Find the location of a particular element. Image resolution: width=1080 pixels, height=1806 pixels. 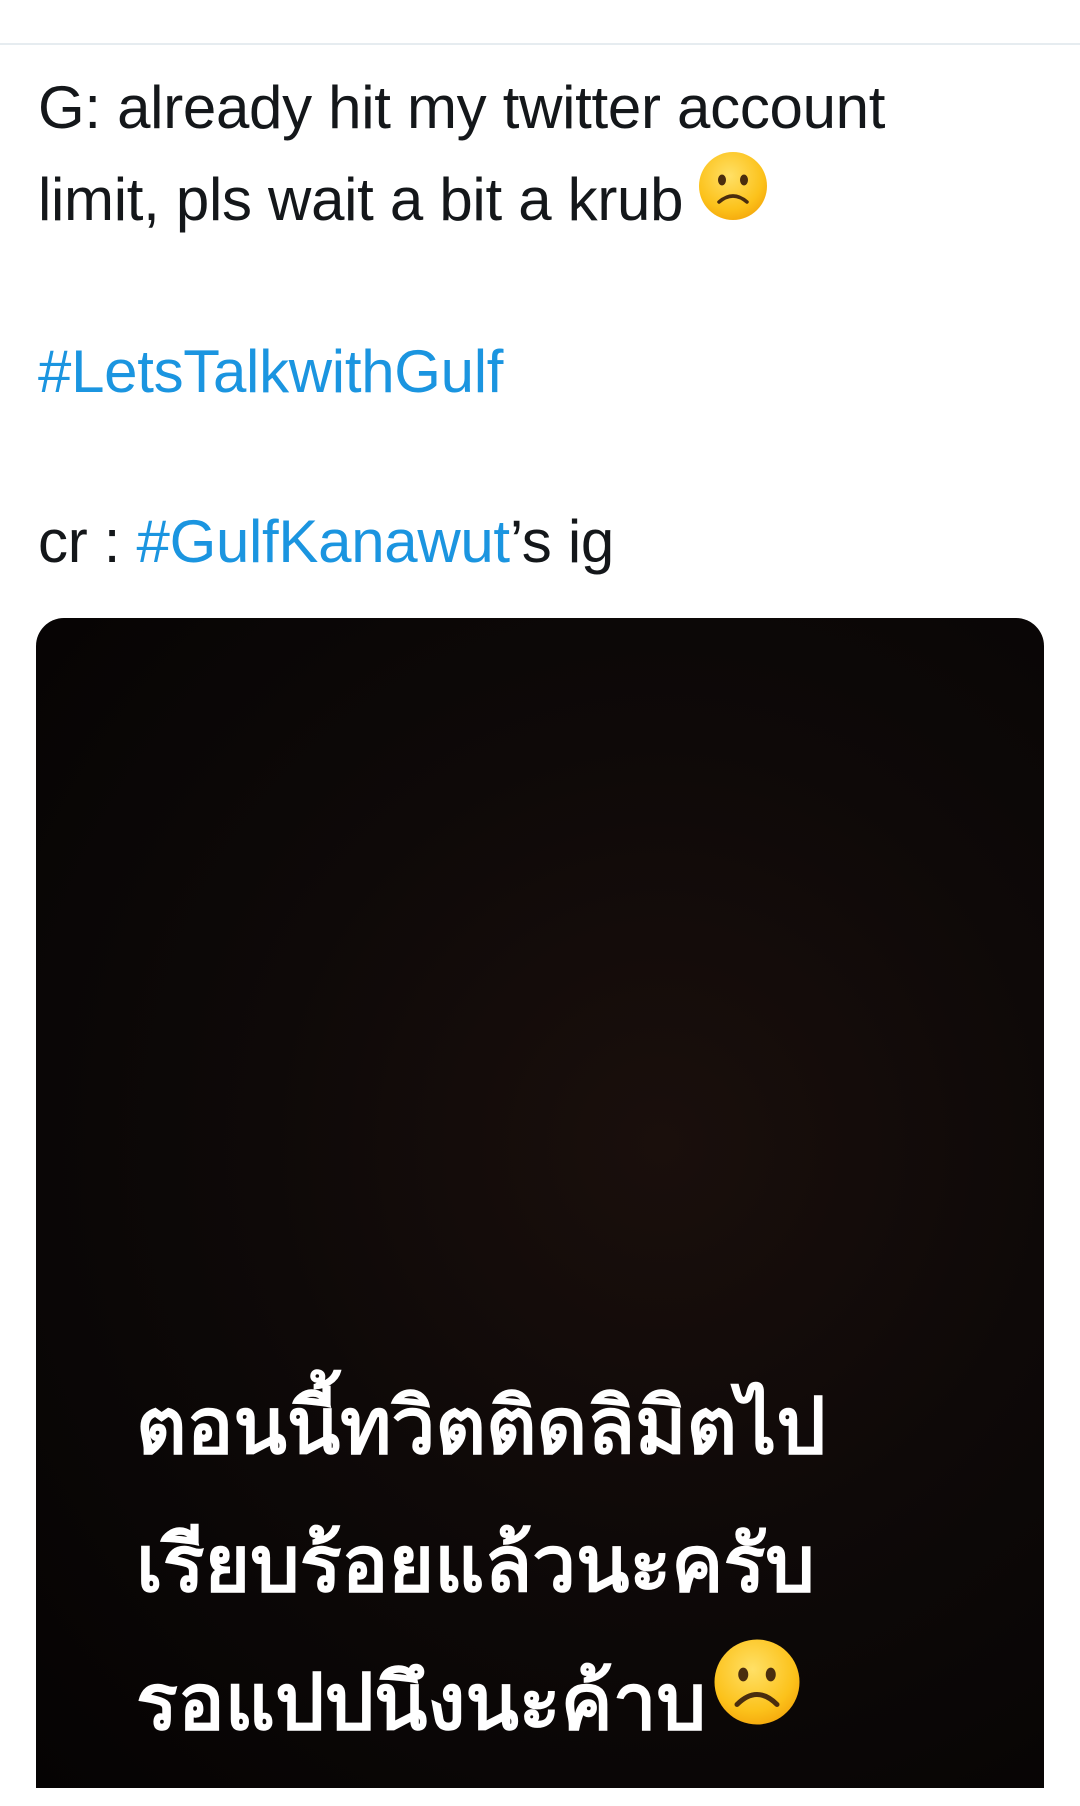

story-line-3: รอแปปนึงนะค้าบ is located at coordinates (566, 1703).